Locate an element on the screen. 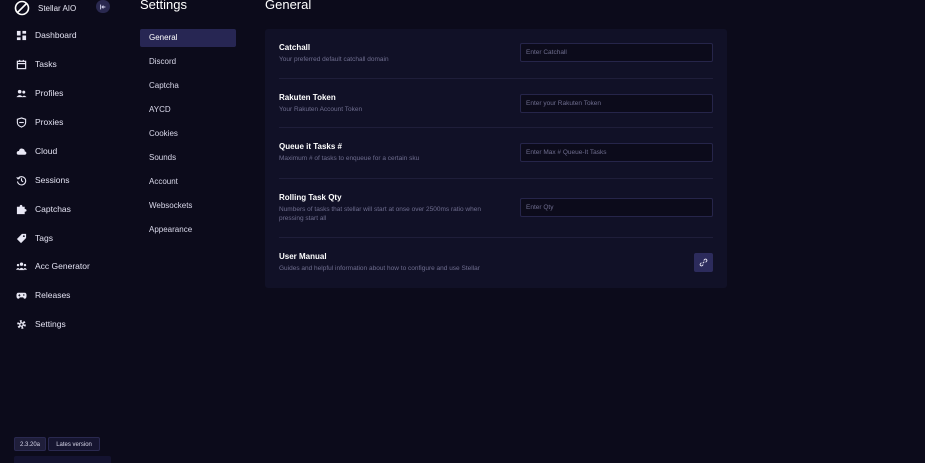  settings-tab-account: Account is located at coordinates (188, 182).